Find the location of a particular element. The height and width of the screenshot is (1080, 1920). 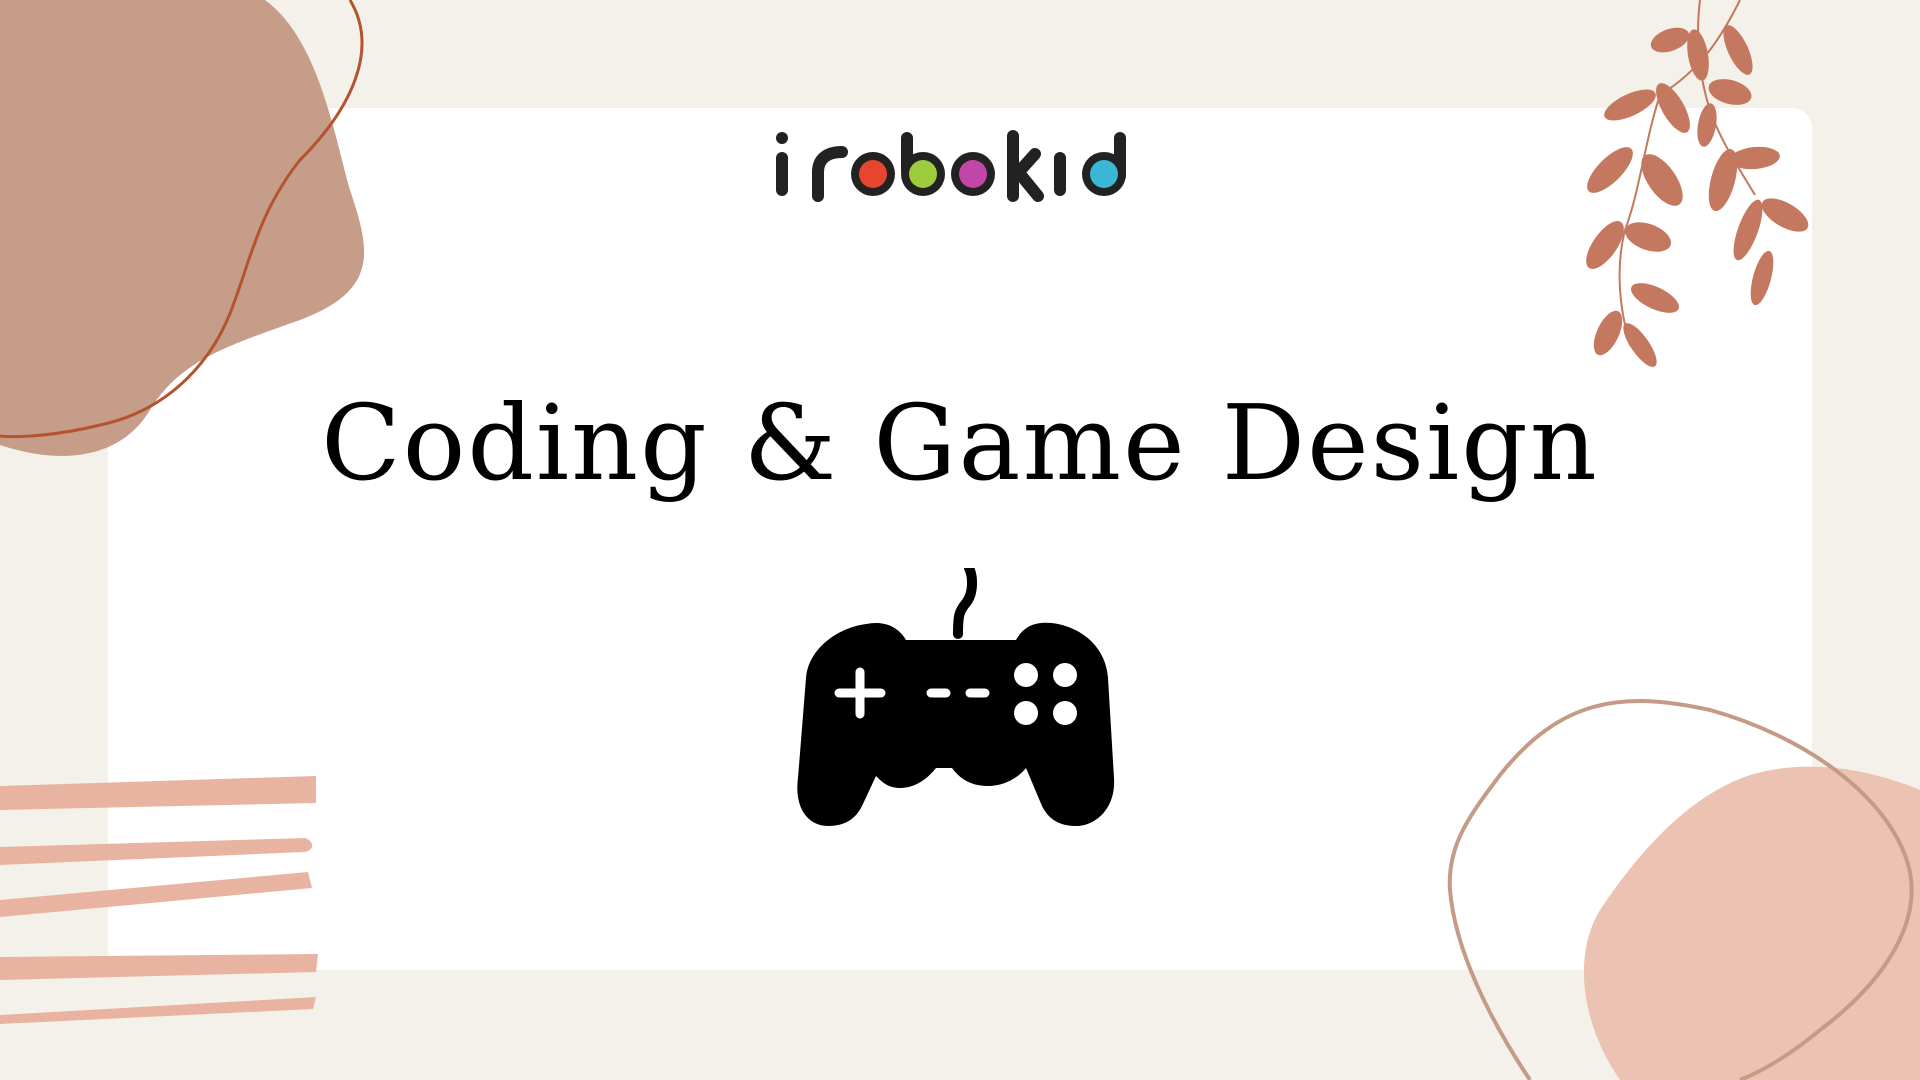

page-title: Coding & Game Design is located at coordinates (960, 443).